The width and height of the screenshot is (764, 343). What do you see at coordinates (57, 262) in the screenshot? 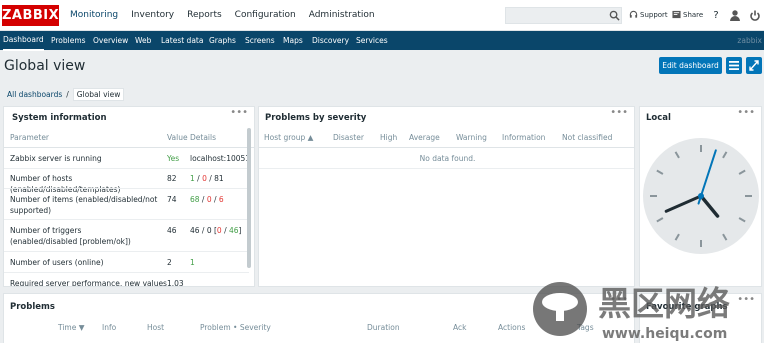
I see `row-param: Number of users (online)` at bounding box center [57, 262].